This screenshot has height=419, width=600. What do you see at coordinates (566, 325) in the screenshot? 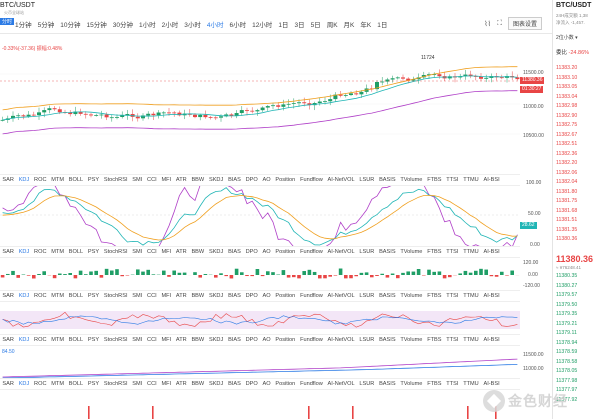
I see `bid-row: 11379.21` at bounding box center [566, 325].